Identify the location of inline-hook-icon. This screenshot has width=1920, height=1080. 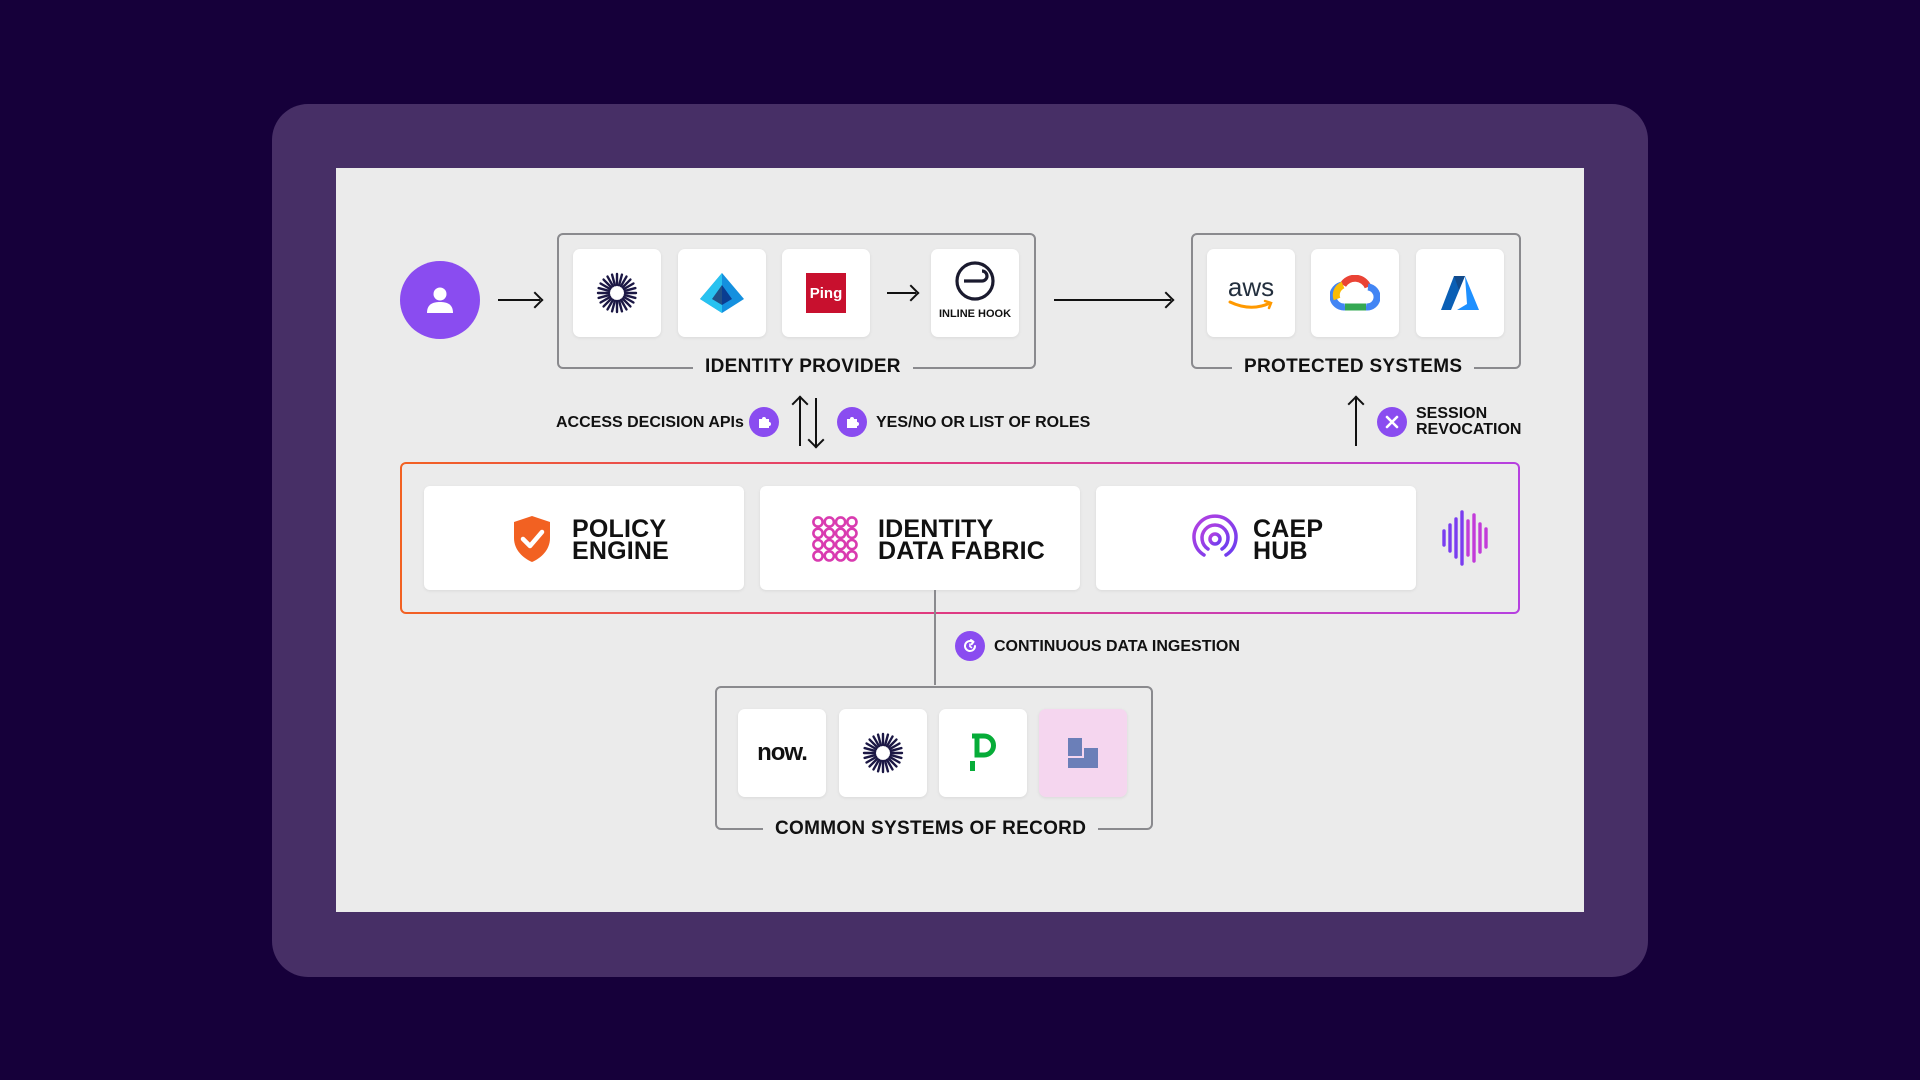
(975, 281).